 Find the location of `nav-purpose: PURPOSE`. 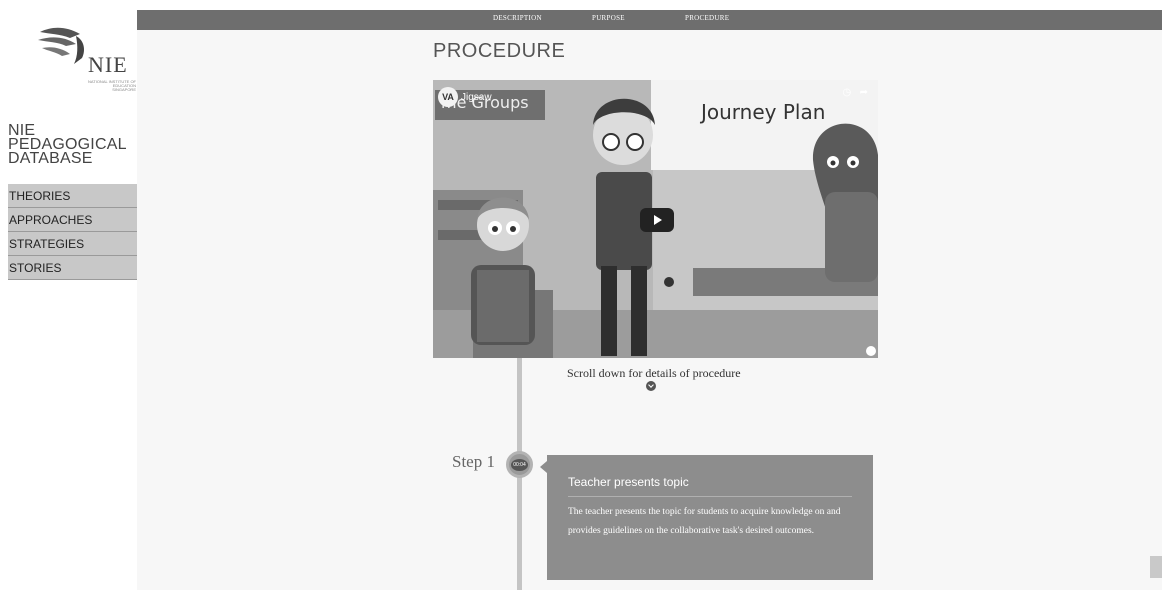

nav-purpose: PURPOSE is located at coordinates (608, 18).